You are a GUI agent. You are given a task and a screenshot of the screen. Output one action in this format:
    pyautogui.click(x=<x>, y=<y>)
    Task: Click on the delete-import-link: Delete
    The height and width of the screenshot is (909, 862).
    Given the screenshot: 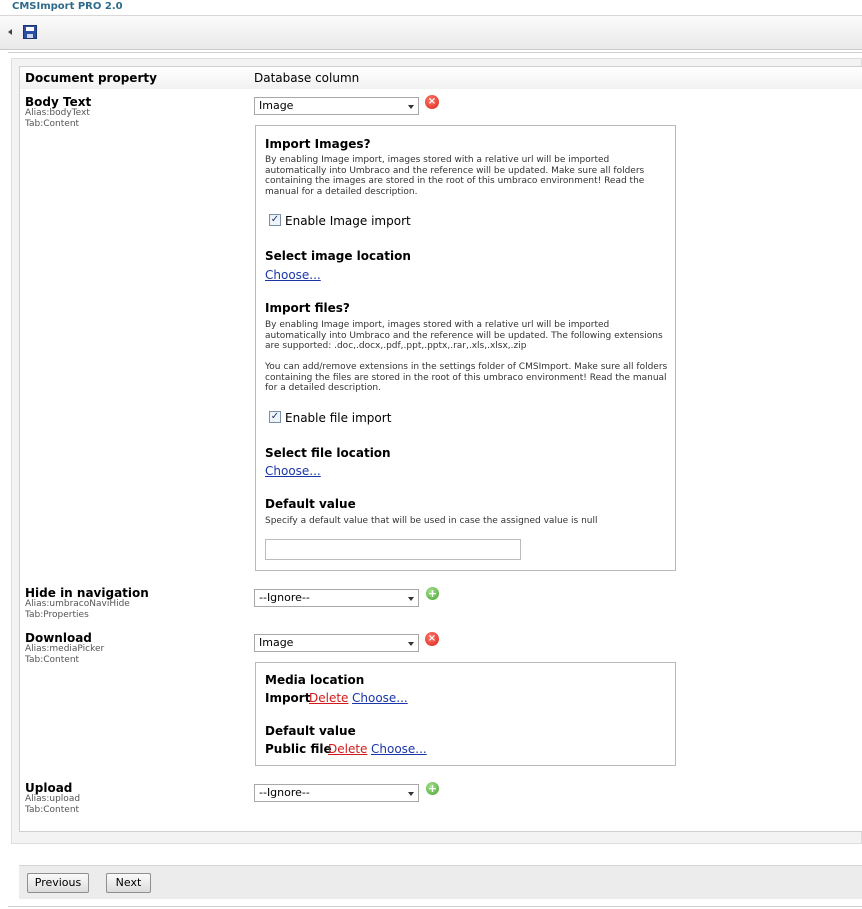 What is the action you would take?
    pyautogui.click(x=328, y=698)
    